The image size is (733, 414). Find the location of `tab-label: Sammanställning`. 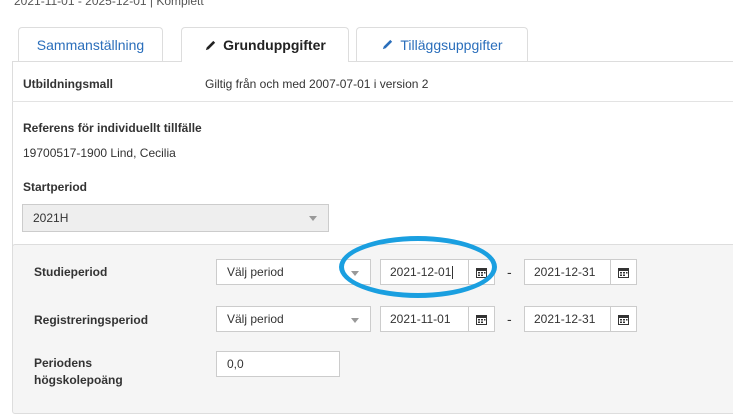

tab-label: Sammanställning is located at coordinates (90, 44).